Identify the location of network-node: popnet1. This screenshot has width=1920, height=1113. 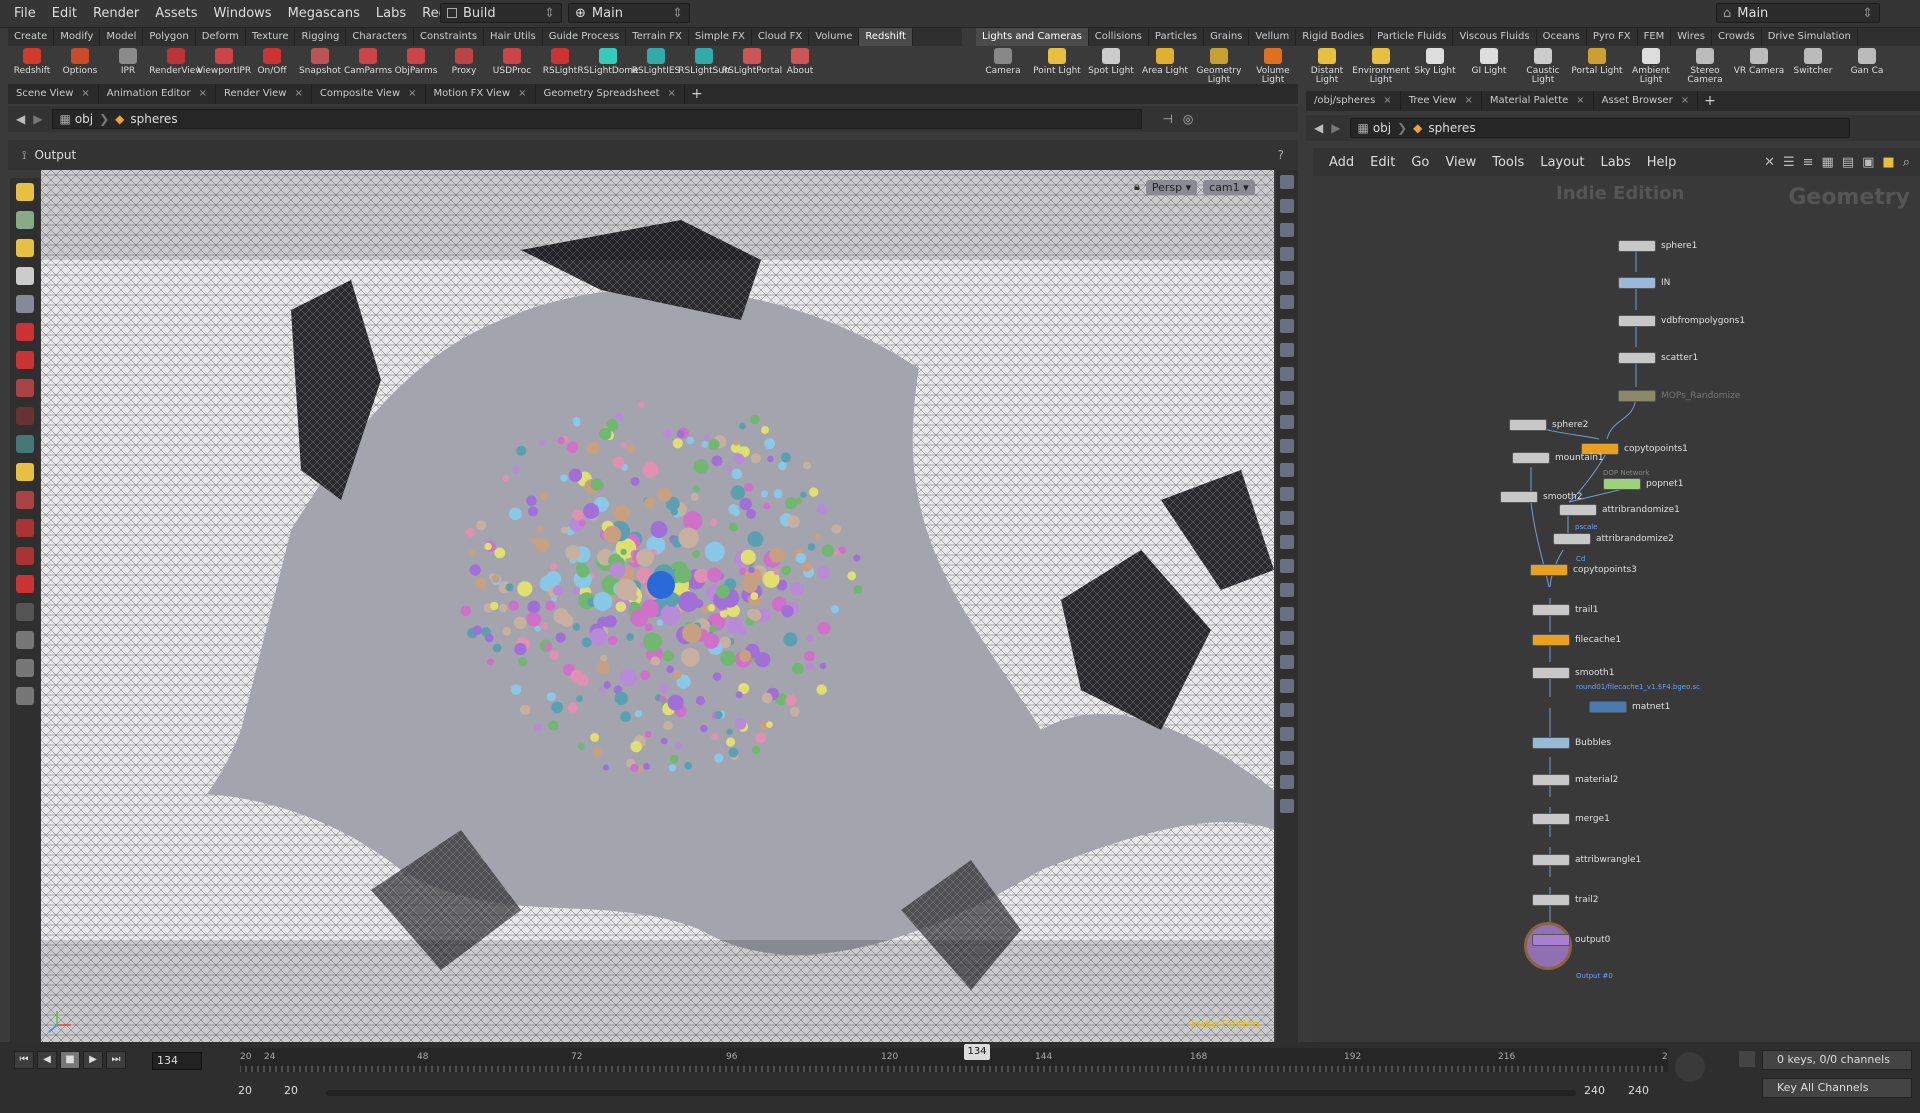
(1643, 484).